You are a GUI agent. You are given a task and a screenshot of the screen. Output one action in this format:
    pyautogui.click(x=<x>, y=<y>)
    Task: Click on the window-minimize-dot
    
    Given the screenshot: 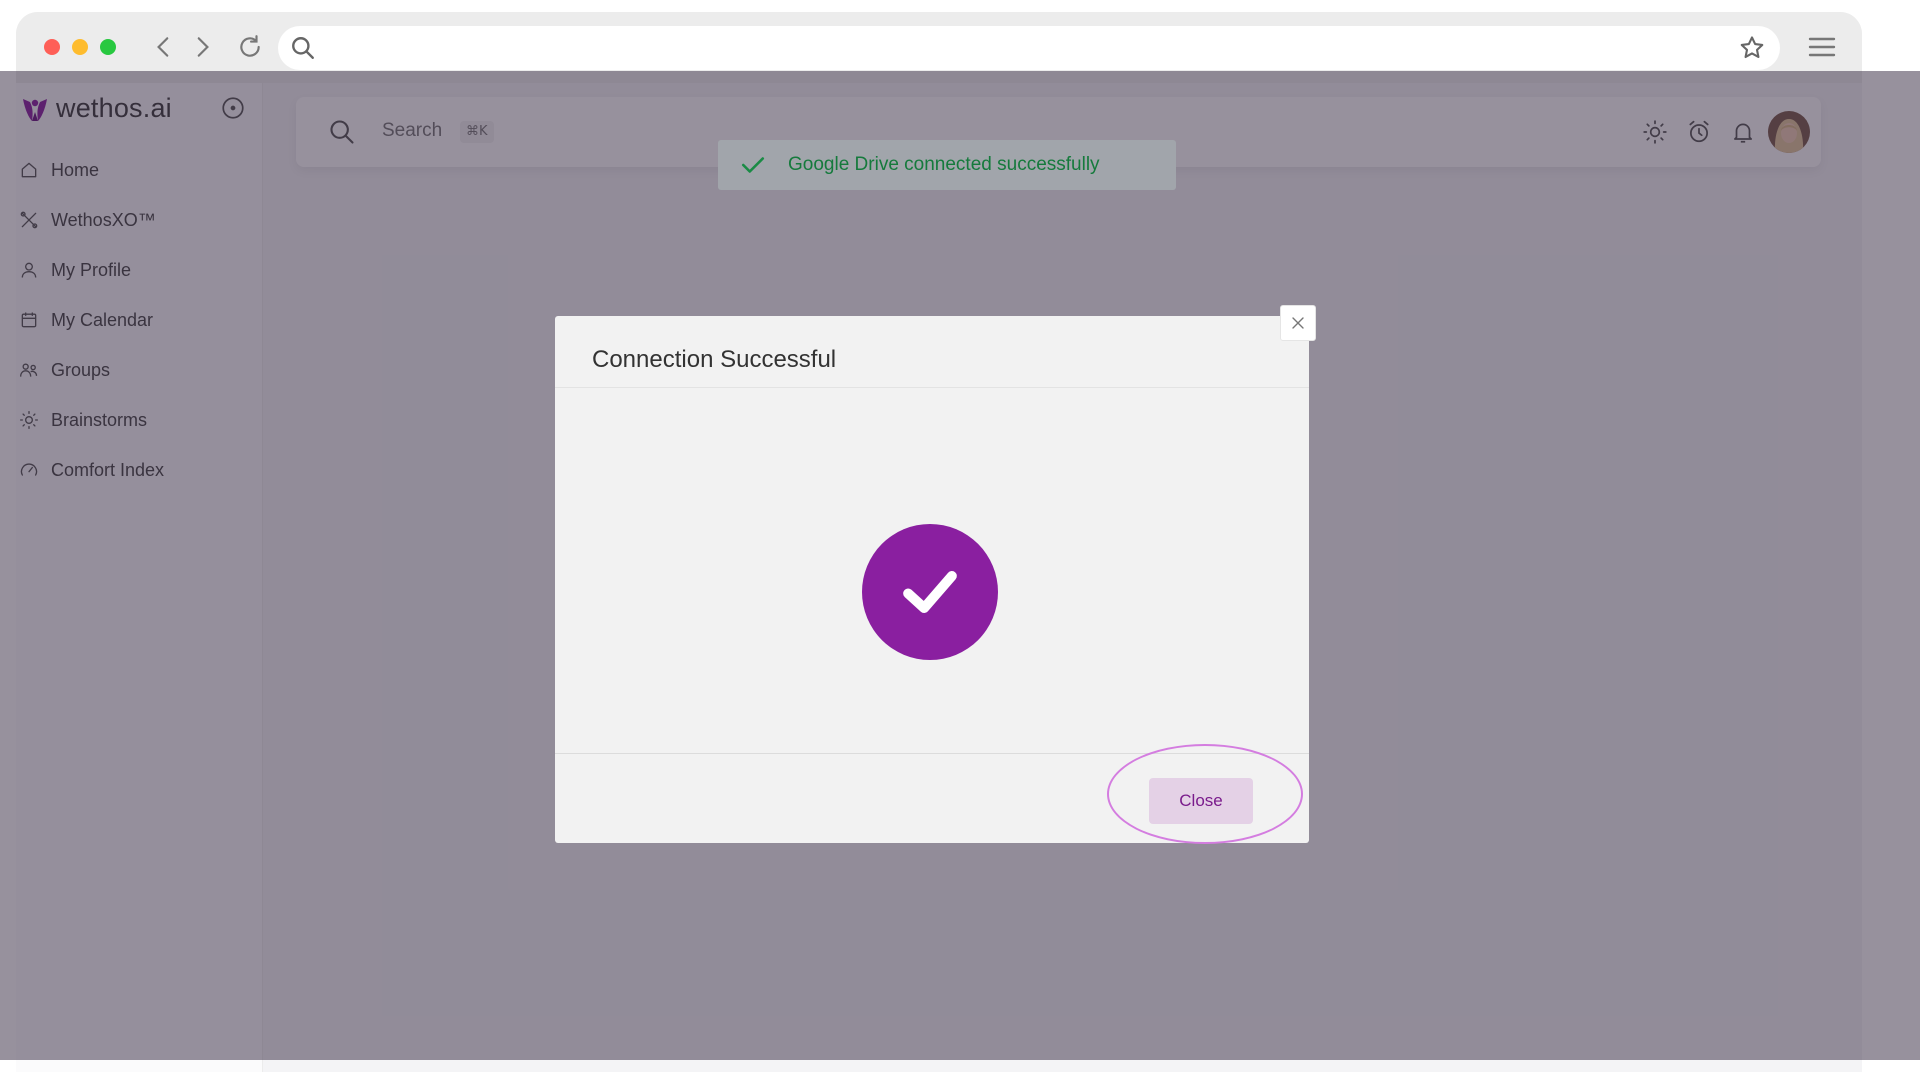 What is the action you would take?
    pyautogui.click(x=80, y=47)
    